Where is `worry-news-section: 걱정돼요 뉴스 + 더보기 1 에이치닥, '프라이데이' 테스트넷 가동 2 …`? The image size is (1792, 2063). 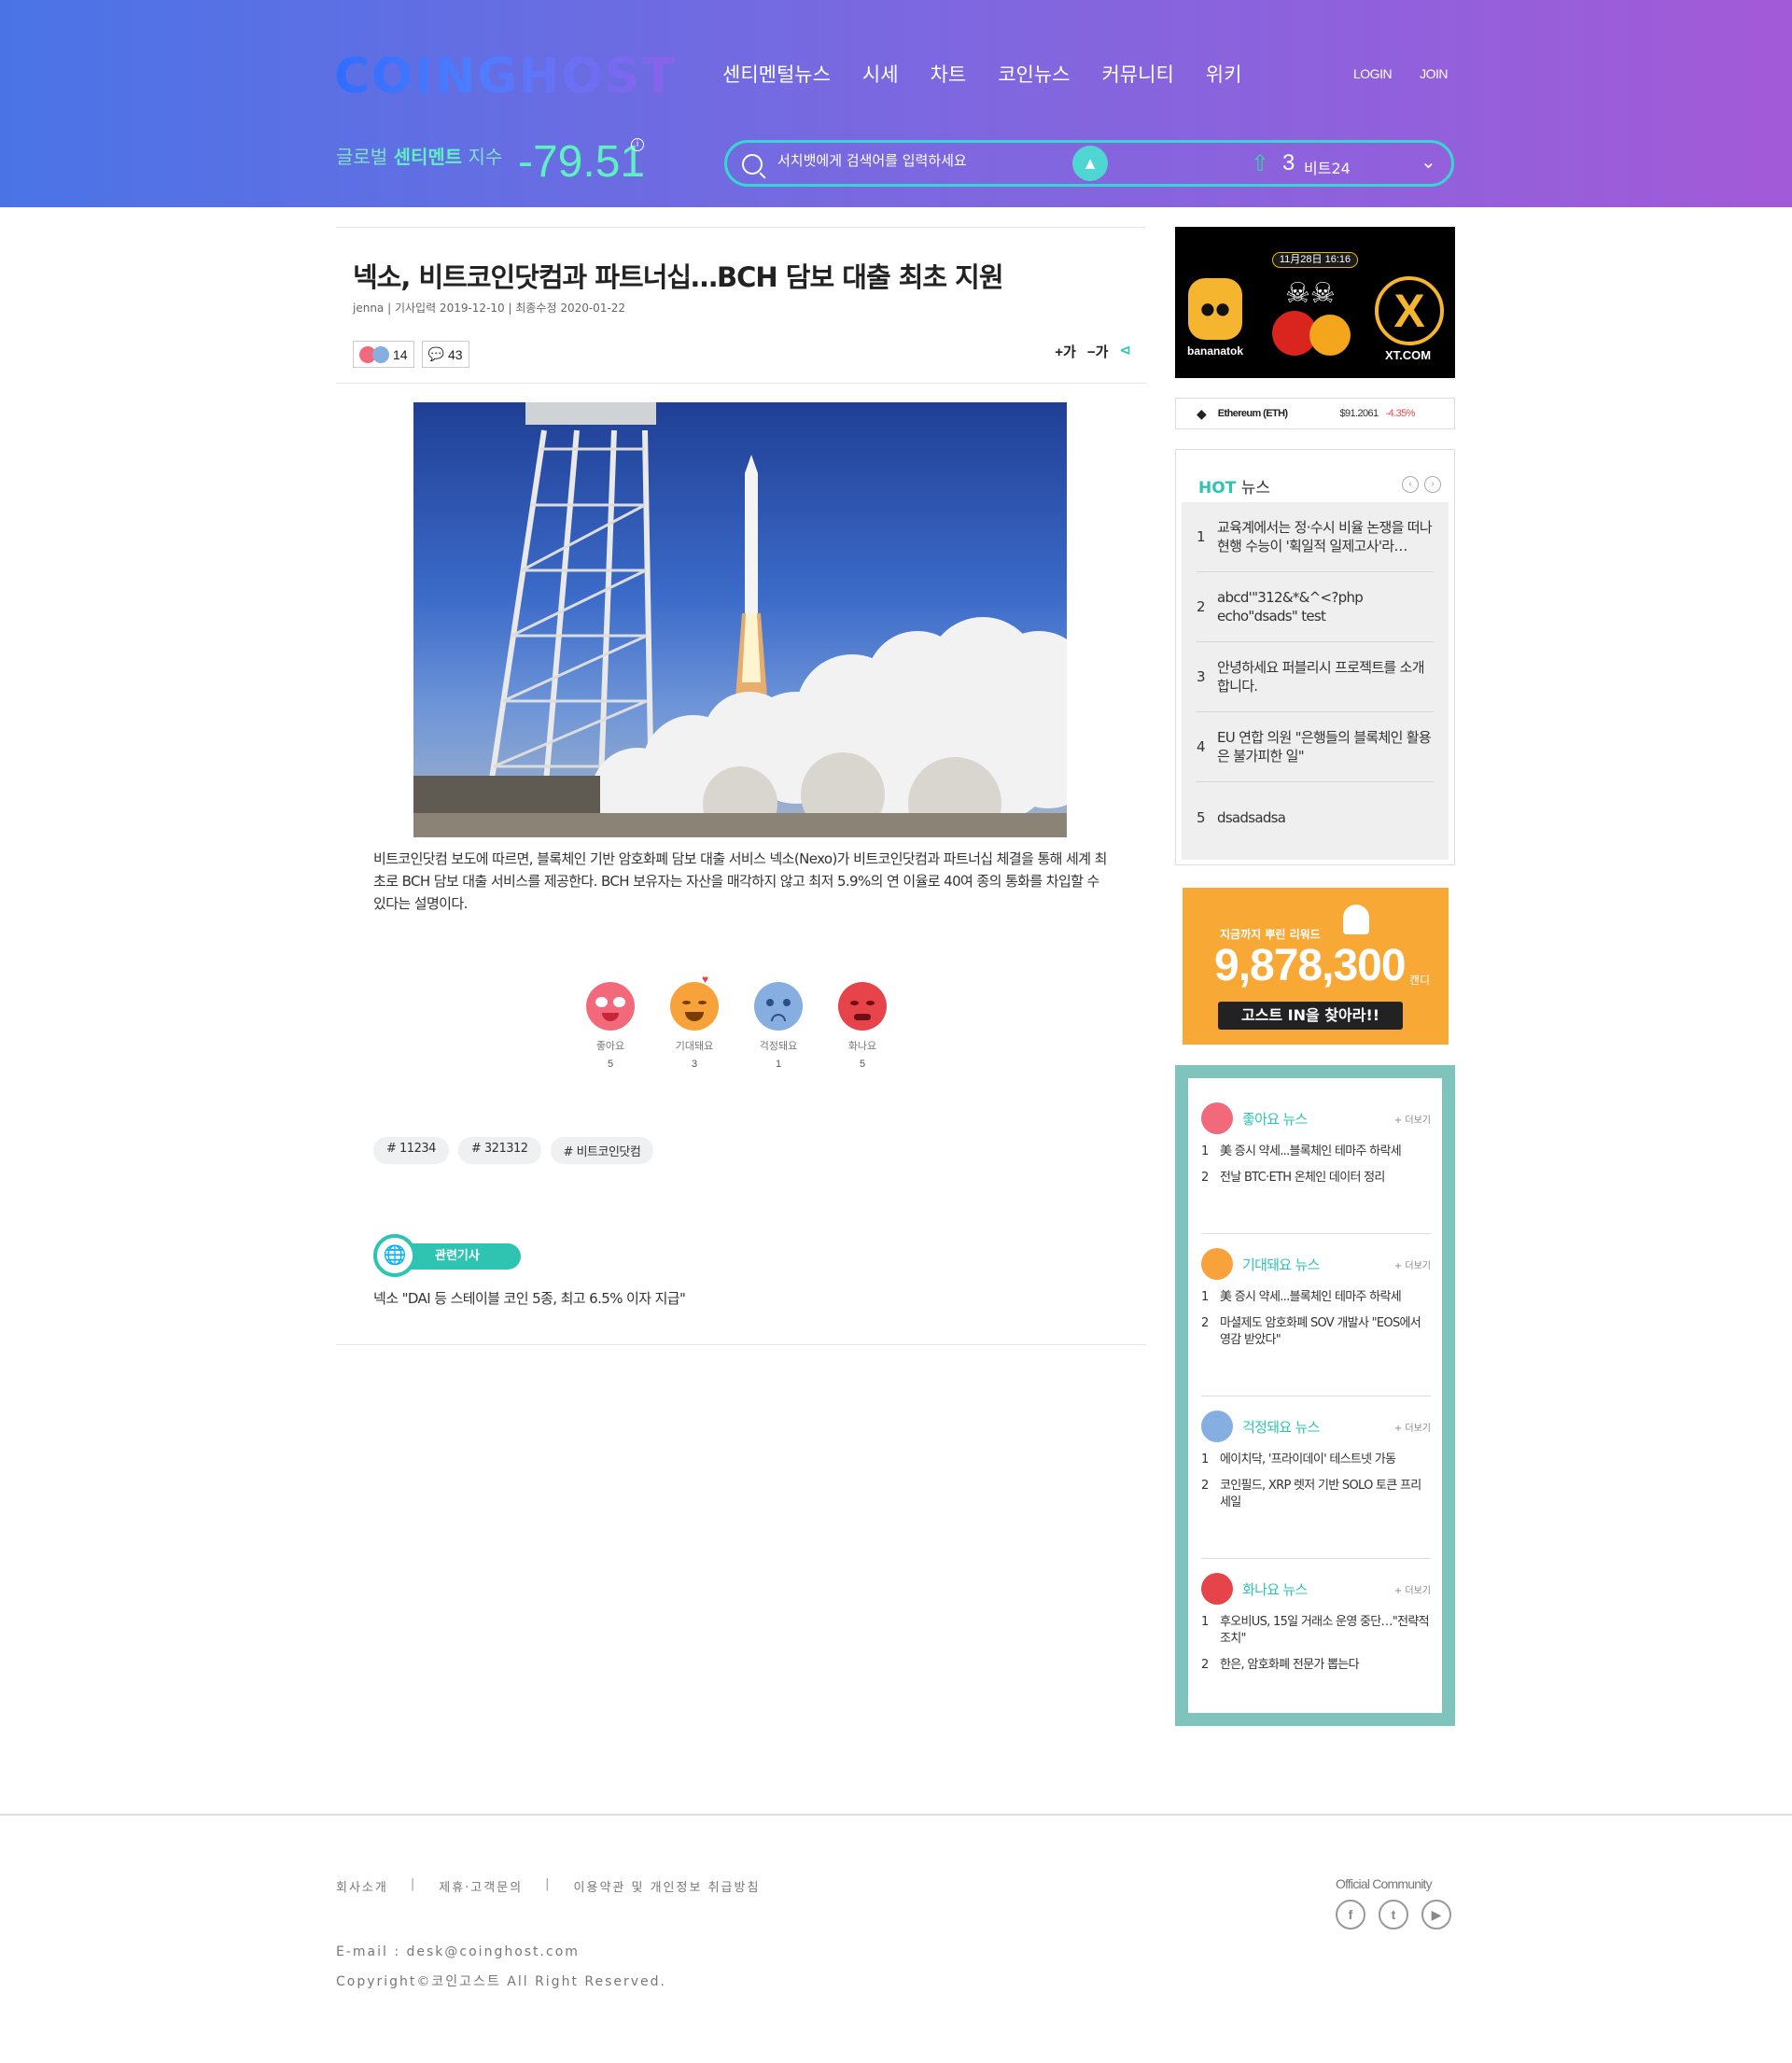 worry-news-section: 걱정돼요 뉴스 + 더보기 1 에이치닥, '프라이데이' 테스트넷 가동 2 … is located at coordinates (1316, 1461).